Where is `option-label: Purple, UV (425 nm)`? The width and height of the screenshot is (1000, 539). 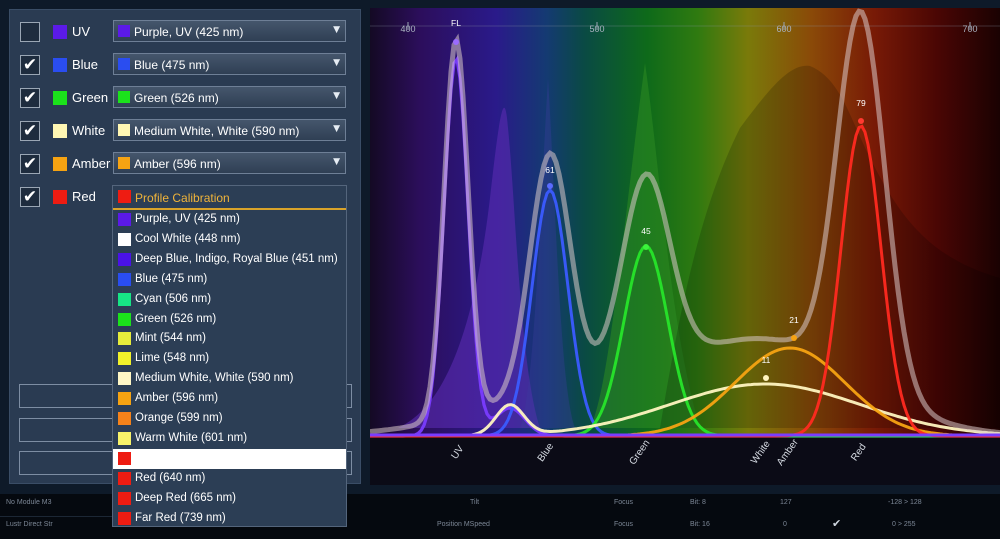 option-label: Purple, UV (425 nm) is located at coordinates (187, 219).